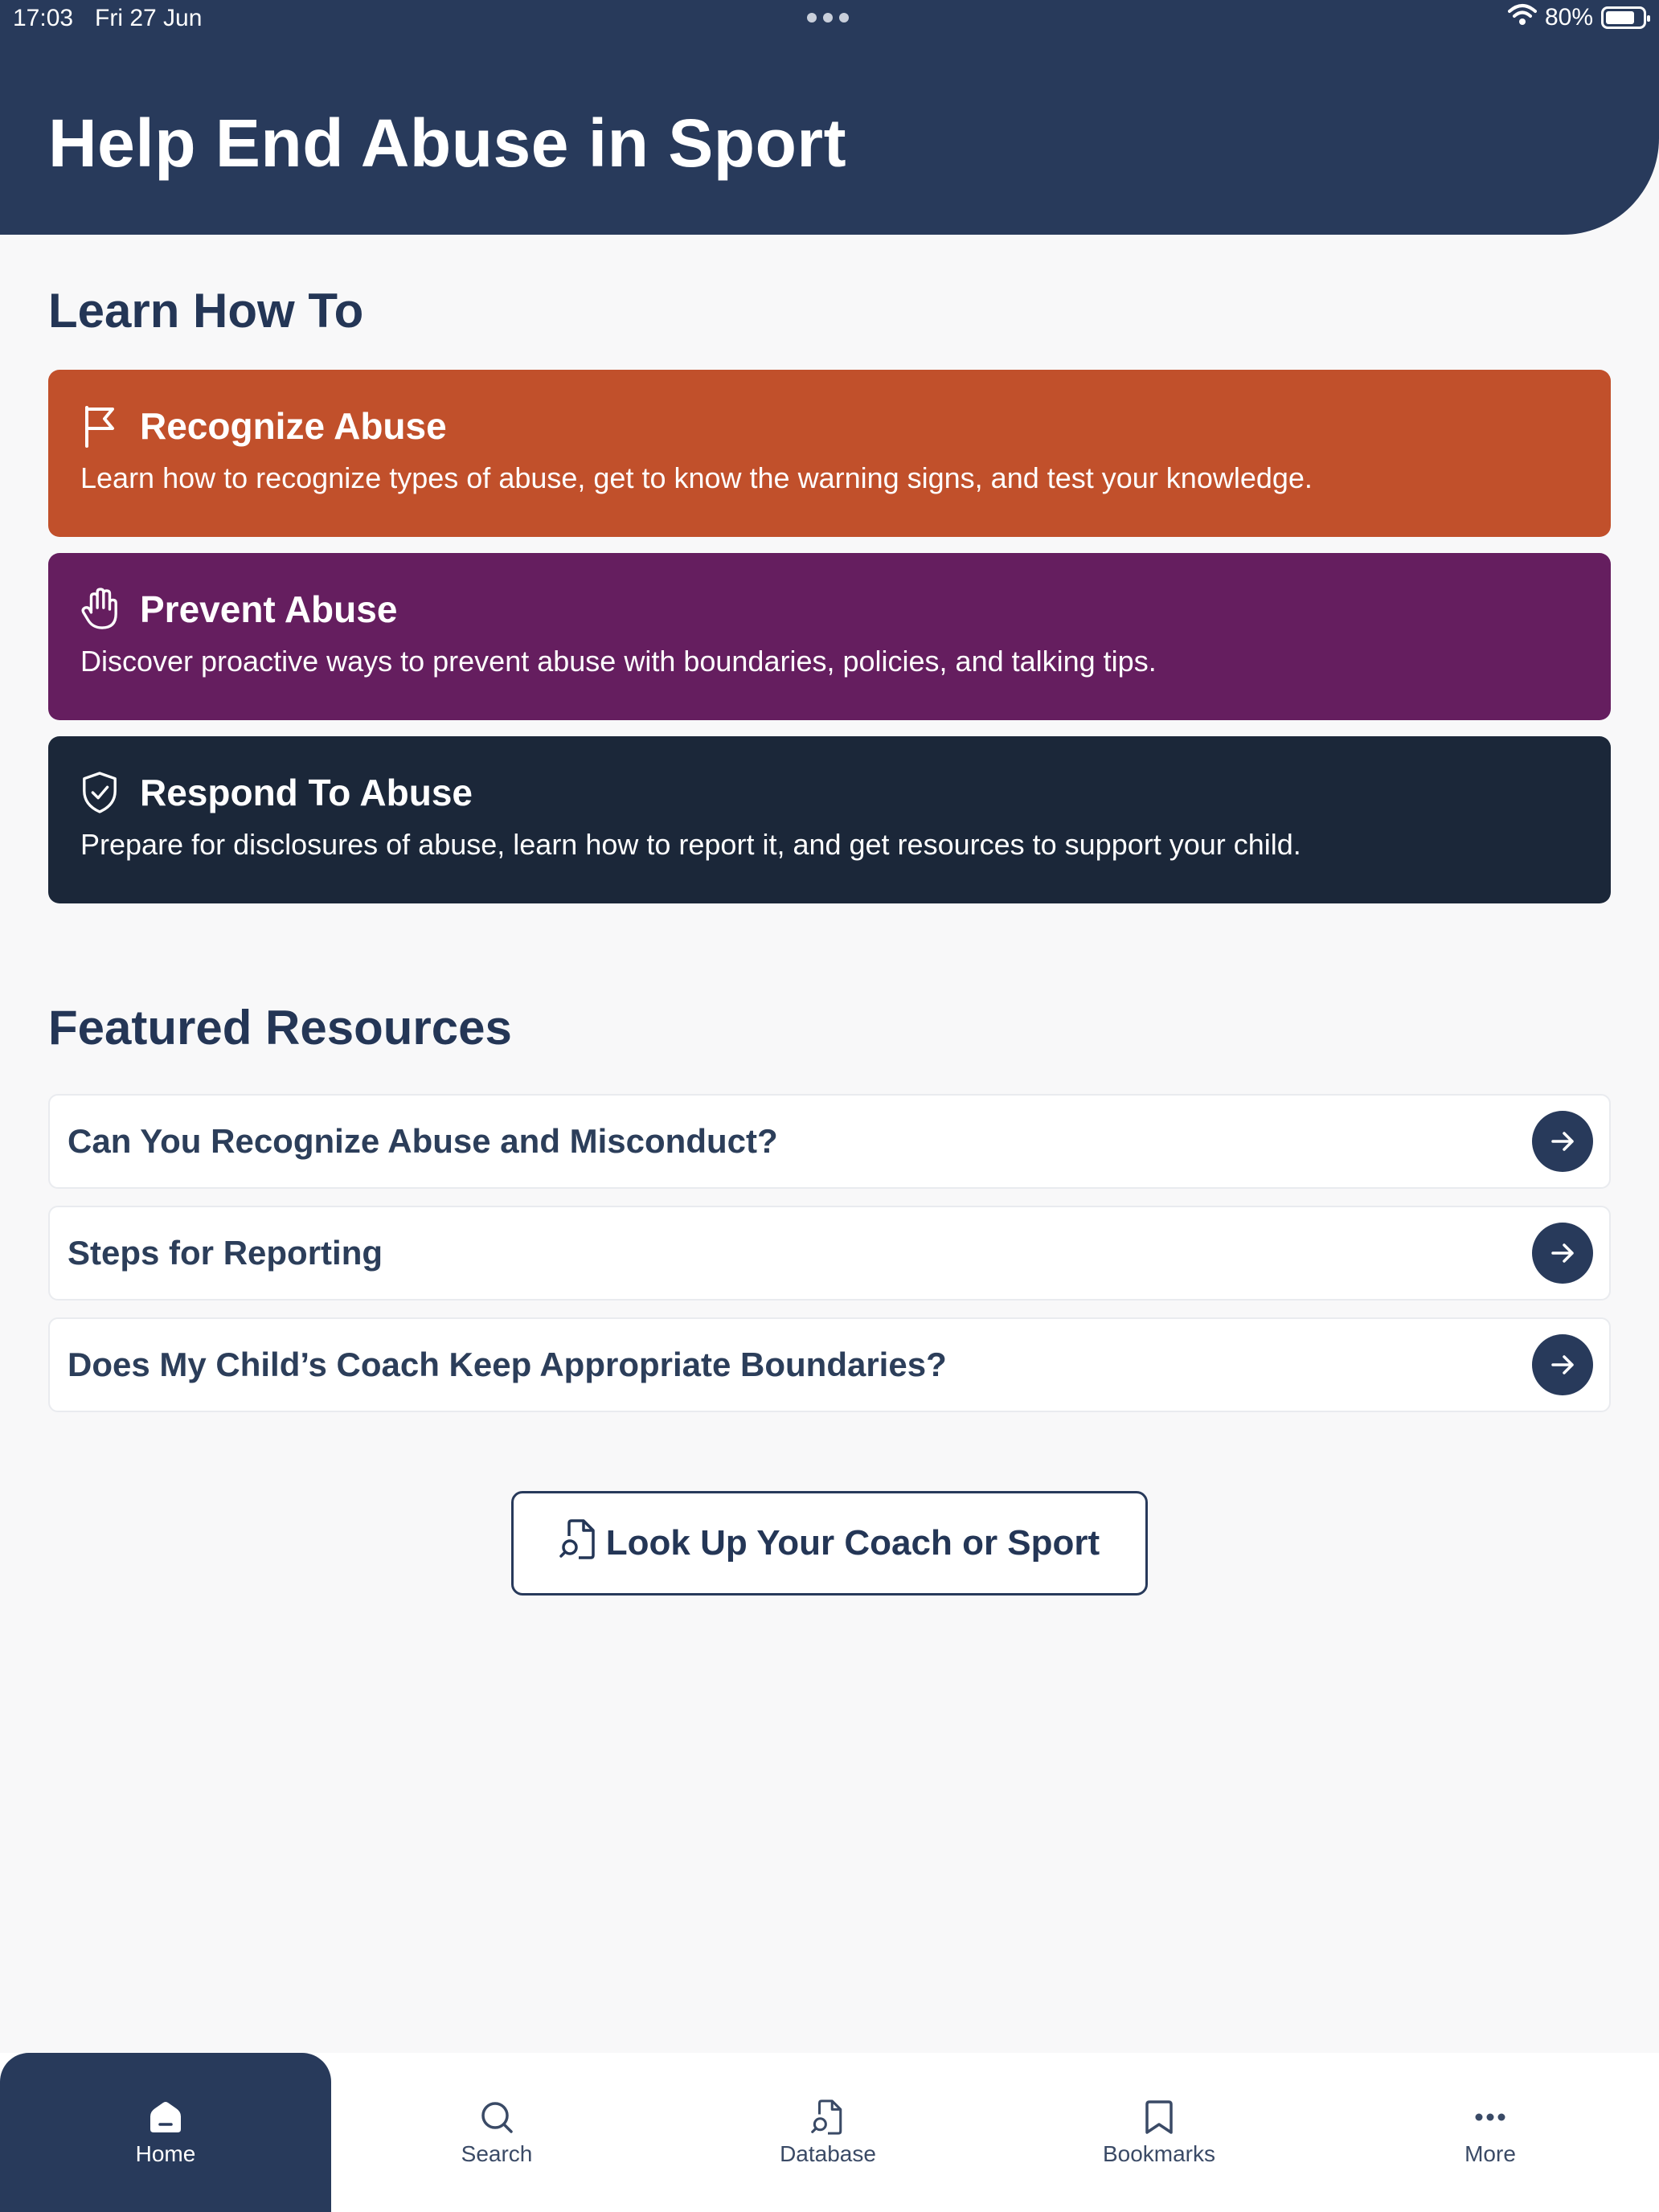  I want to click on nav-label: More, so click(1490, 2153).